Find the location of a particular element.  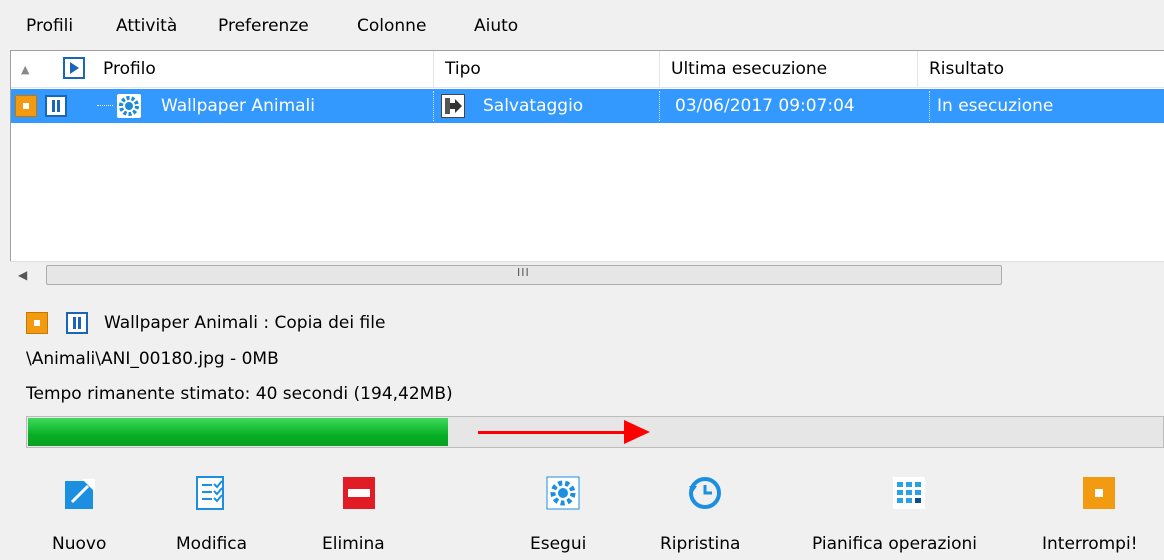

horizontal-scrollbar: ◀ III is located at coordinates (587, 275).